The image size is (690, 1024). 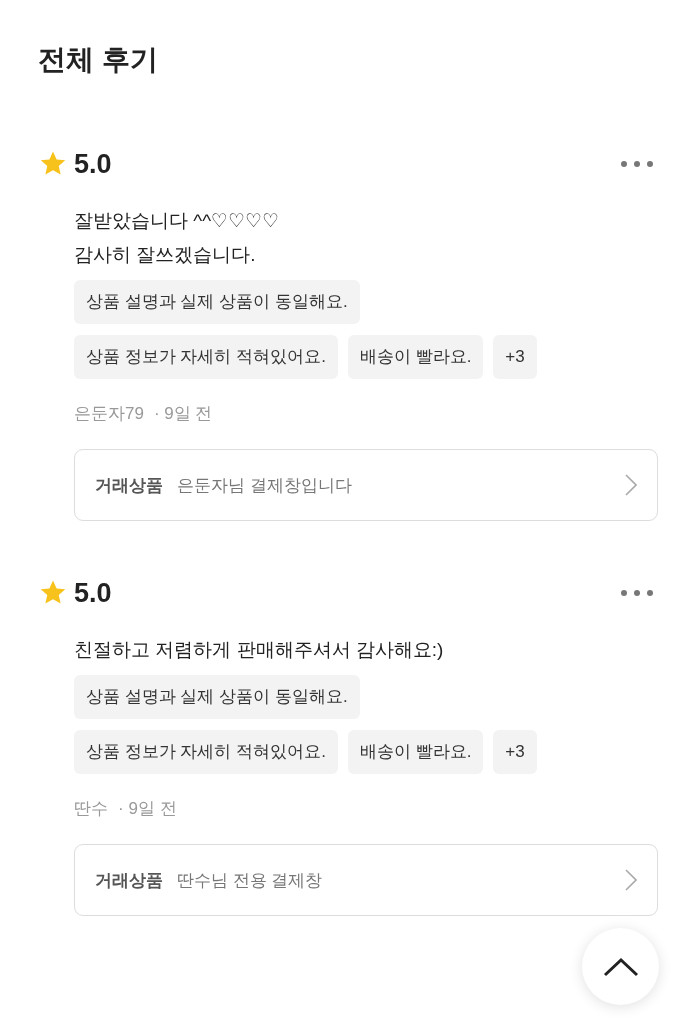 I want to click on chevron-up-icon, so click(x=620, y=966).